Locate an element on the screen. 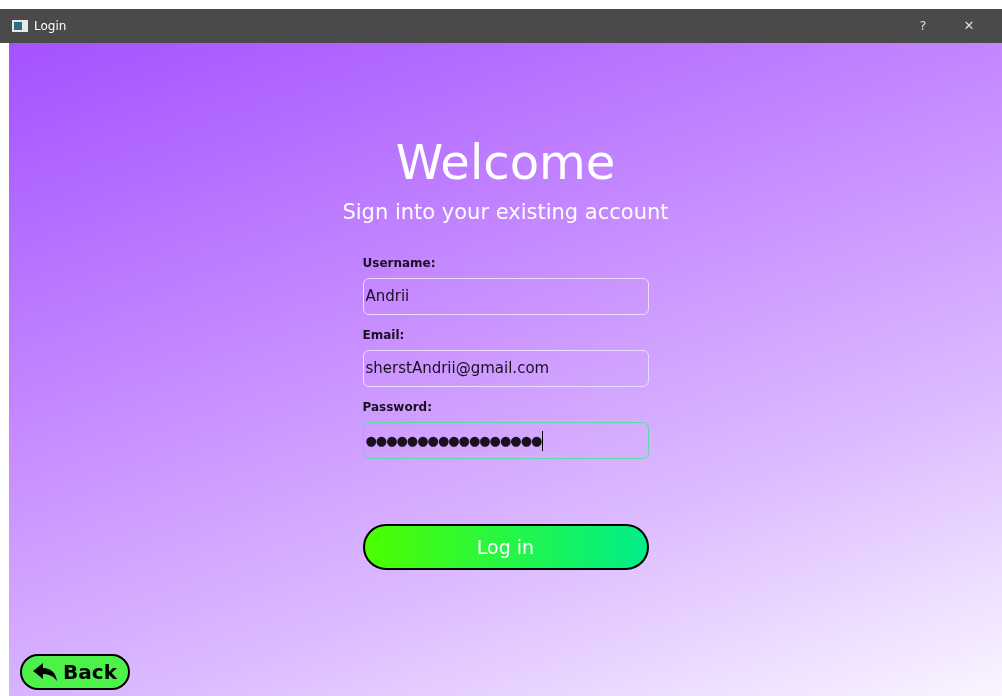 This screenshot has width=1002, height=696. heading: Welcome is located at coordinates (505, 162).